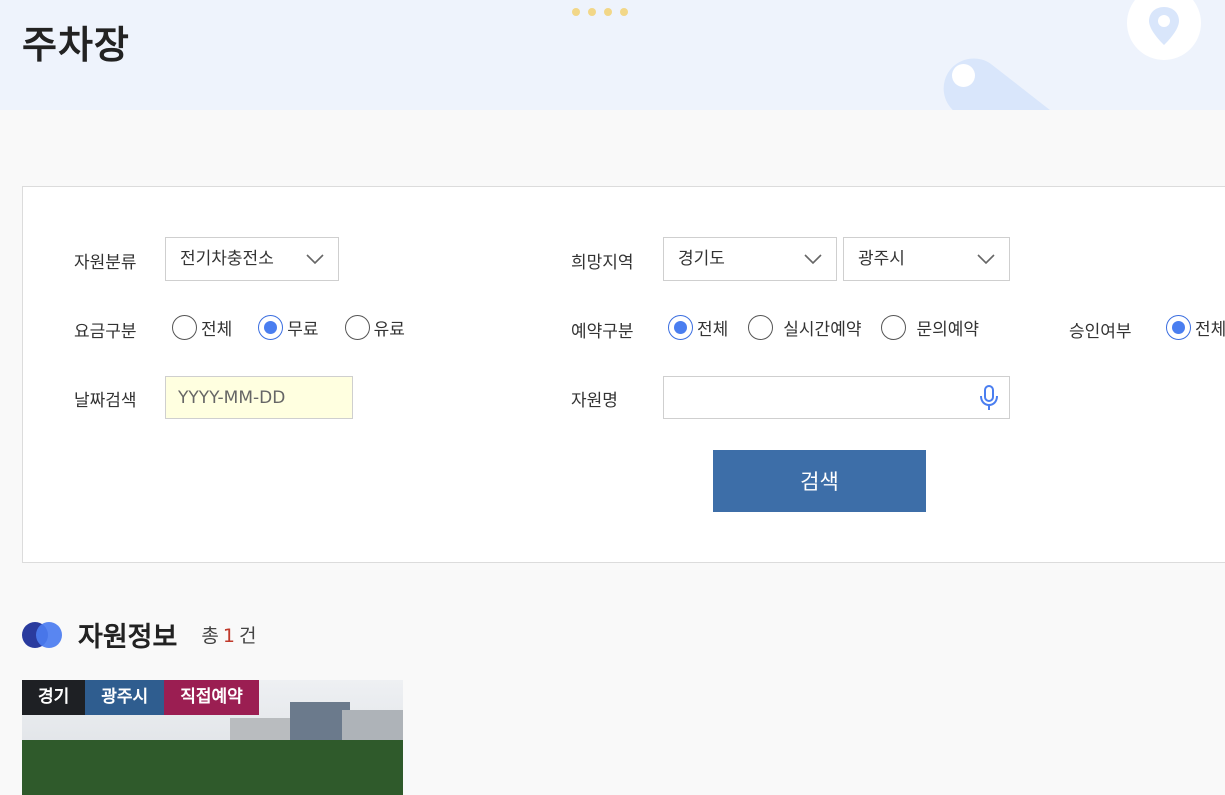  What do you see at coordinates (836, 397) in the screenshot?
I see `resource-name-input` at bounding box center [836, 397].